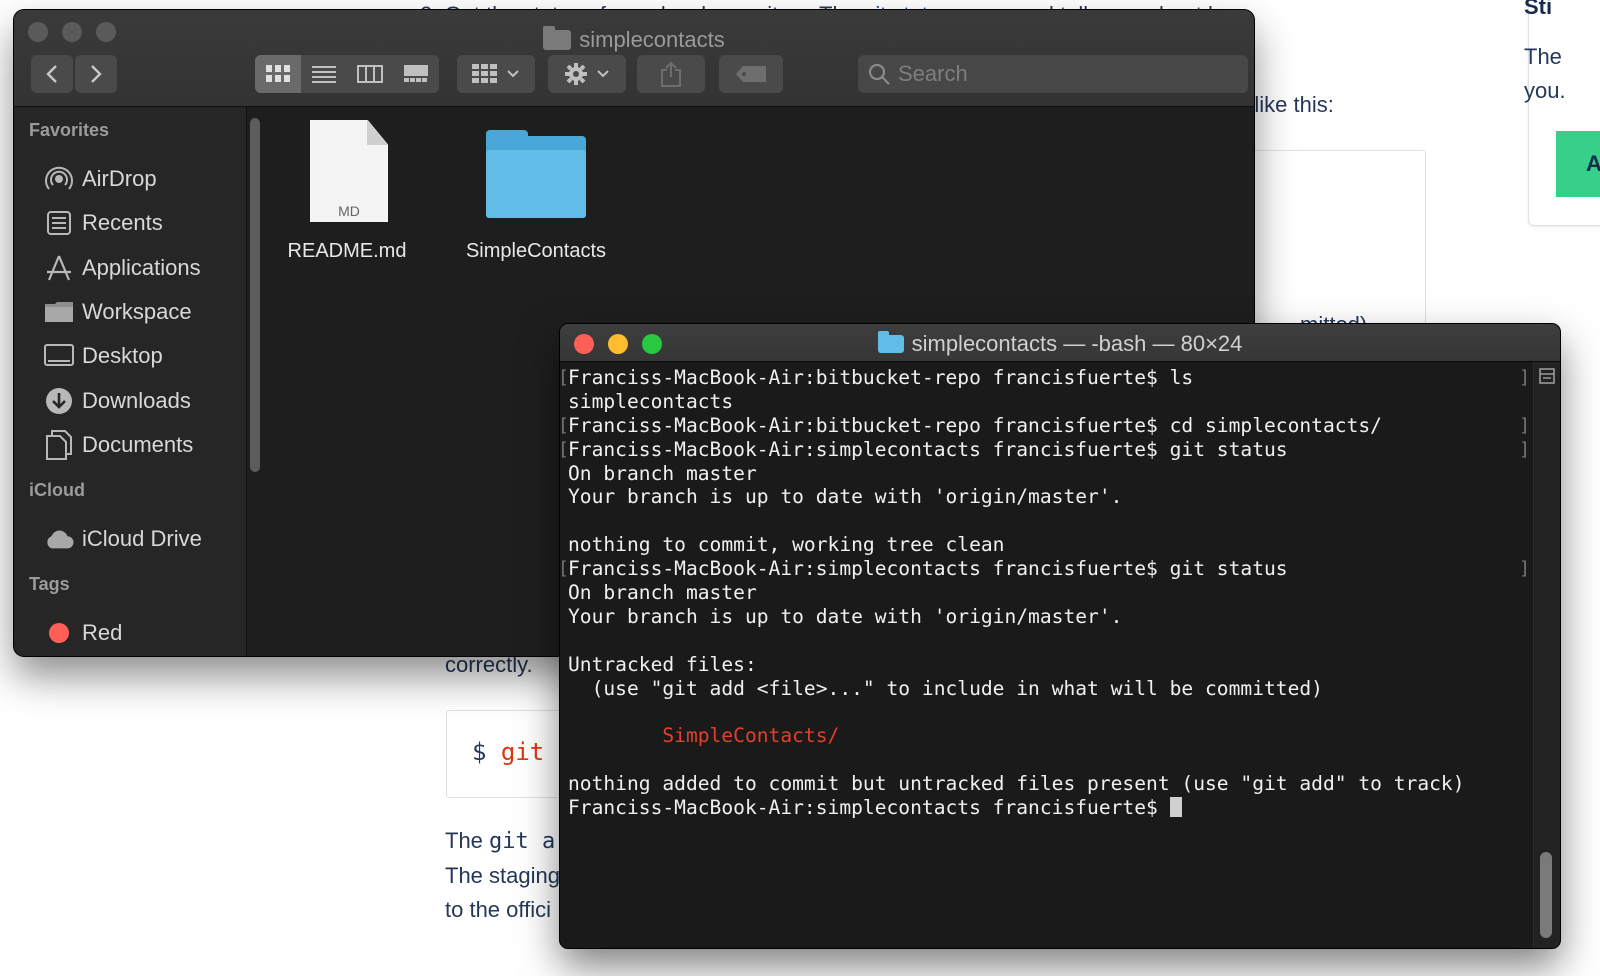 Image resolution: width=1600 pixels, height=976 pixels. I want to click on sidebar-header-favorites: Favorites, so click(69, 130).